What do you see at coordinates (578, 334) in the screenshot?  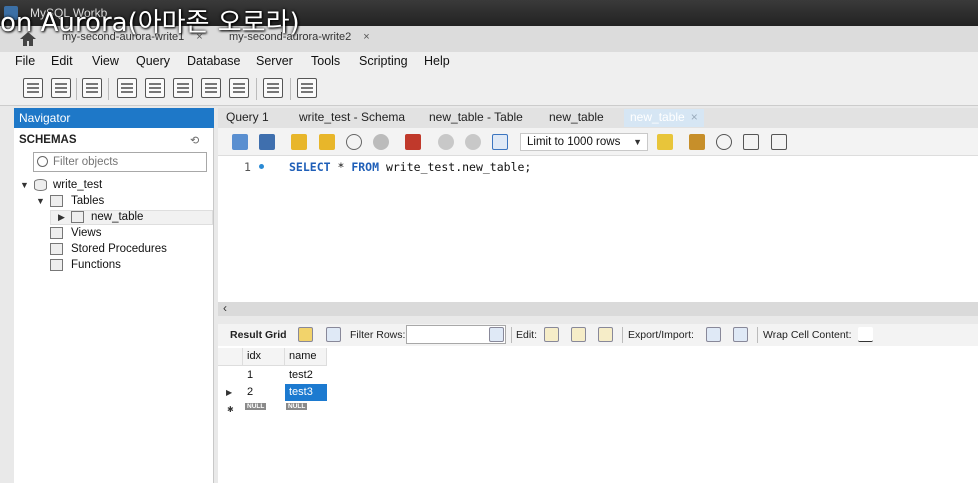 I see `insert-row-icon` at bounding box center [578, 334].